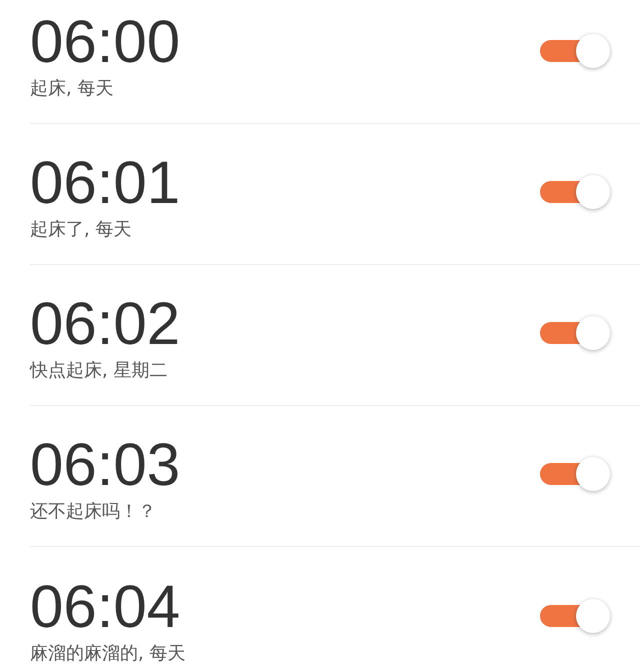  Describe the element at coordinates (81, 229) in the screenshot. I see `alarm-label: 起床了, 每天` at that location.